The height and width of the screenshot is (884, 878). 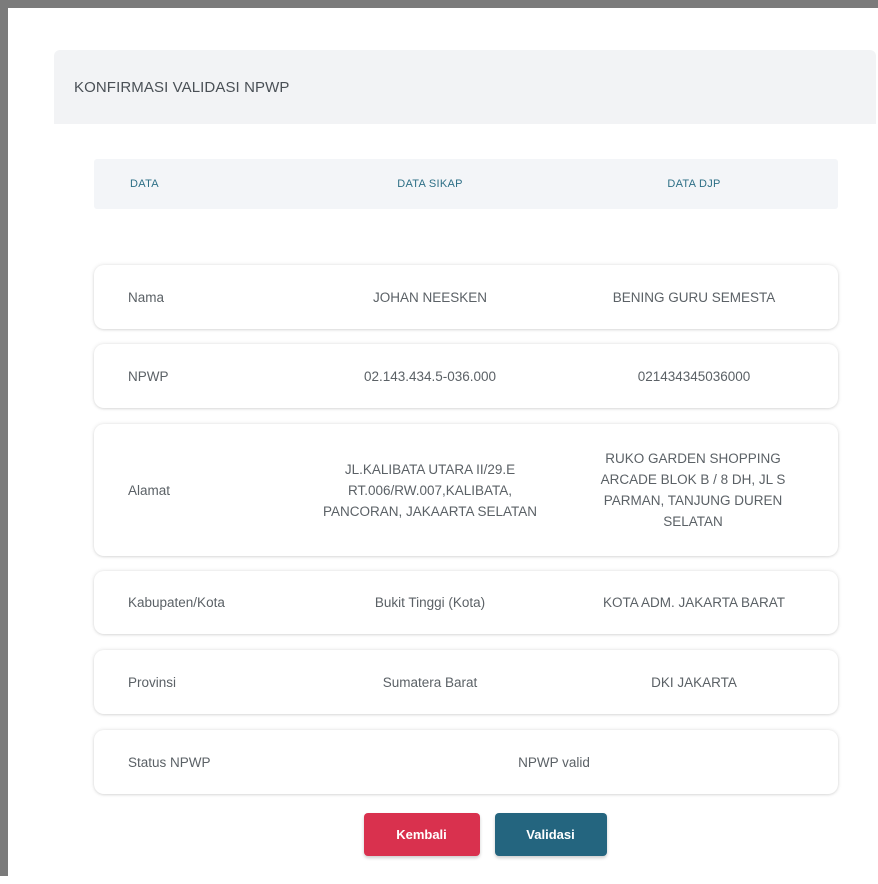 What do you see at coordinates (694, 376) in the screenshot?
I see `row-djp-value: 021434345036000` at bounding box center [694, 376].